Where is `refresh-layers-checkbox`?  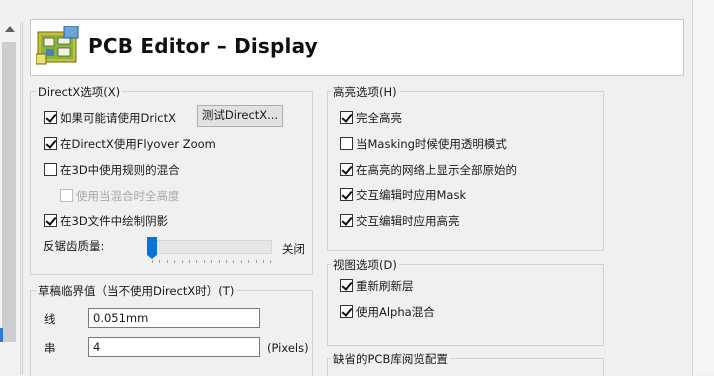
refresh-layers-checkbox is located at coordinates (346, 285).